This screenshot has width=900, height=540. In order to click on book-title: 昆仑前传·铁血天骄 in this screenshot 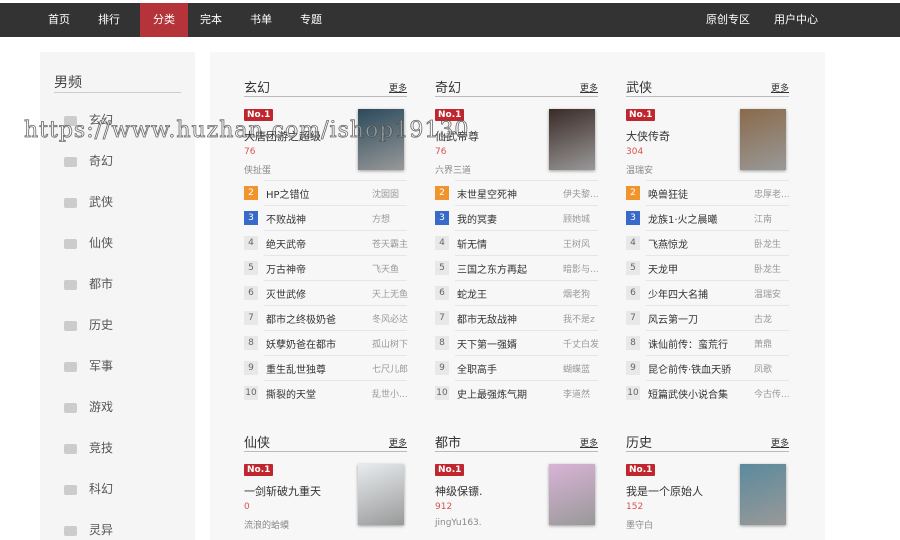, I will do `click(689, 368)`.